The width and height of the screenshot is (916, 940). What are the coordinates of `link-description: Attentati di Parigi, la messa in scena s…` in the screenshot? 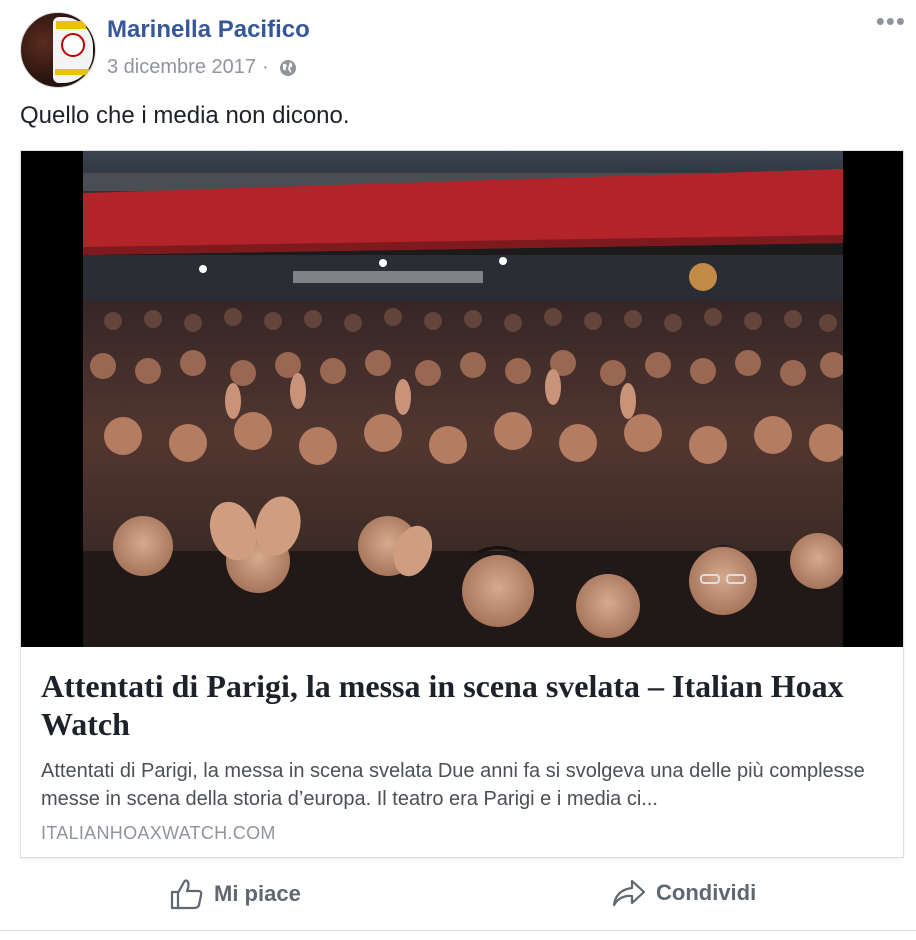 It's located at (453, 785).